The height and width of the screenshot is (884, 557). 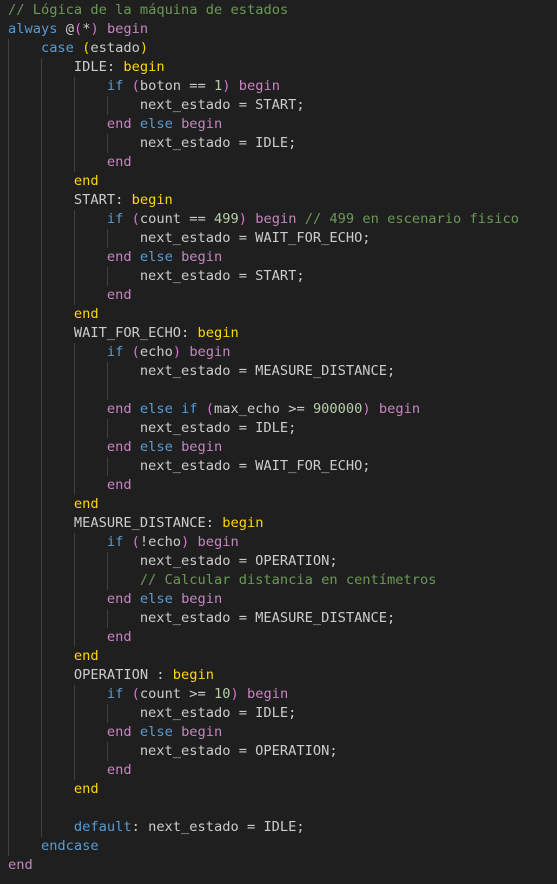 I want to click on code-token: default, so click(x=102, y=827).